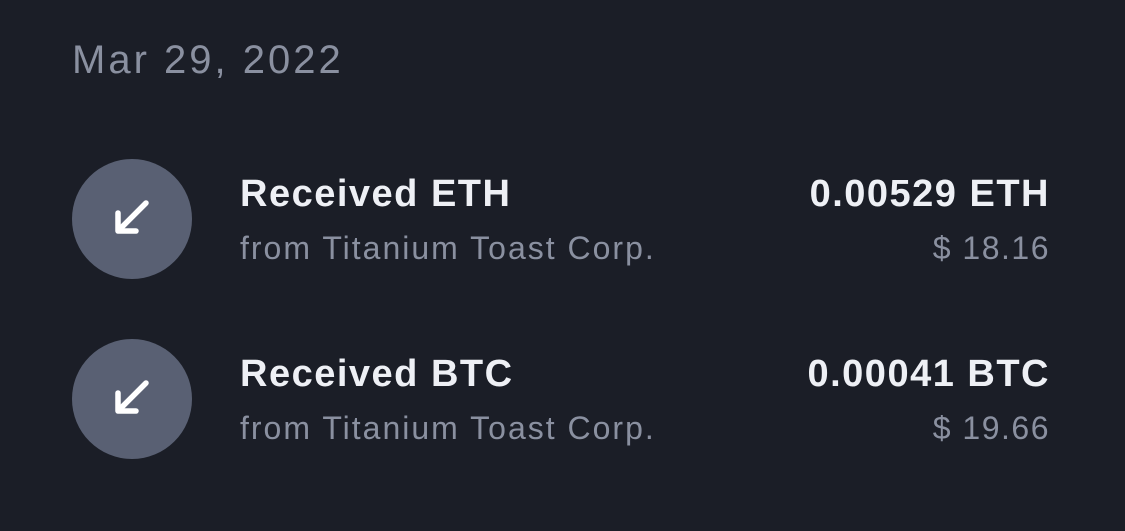  What do you see at coordinates (929, 194) in the screenshot?
I see `transaction-crypto-amount: 0.00529 ETH` at bounding box center [929, 194].